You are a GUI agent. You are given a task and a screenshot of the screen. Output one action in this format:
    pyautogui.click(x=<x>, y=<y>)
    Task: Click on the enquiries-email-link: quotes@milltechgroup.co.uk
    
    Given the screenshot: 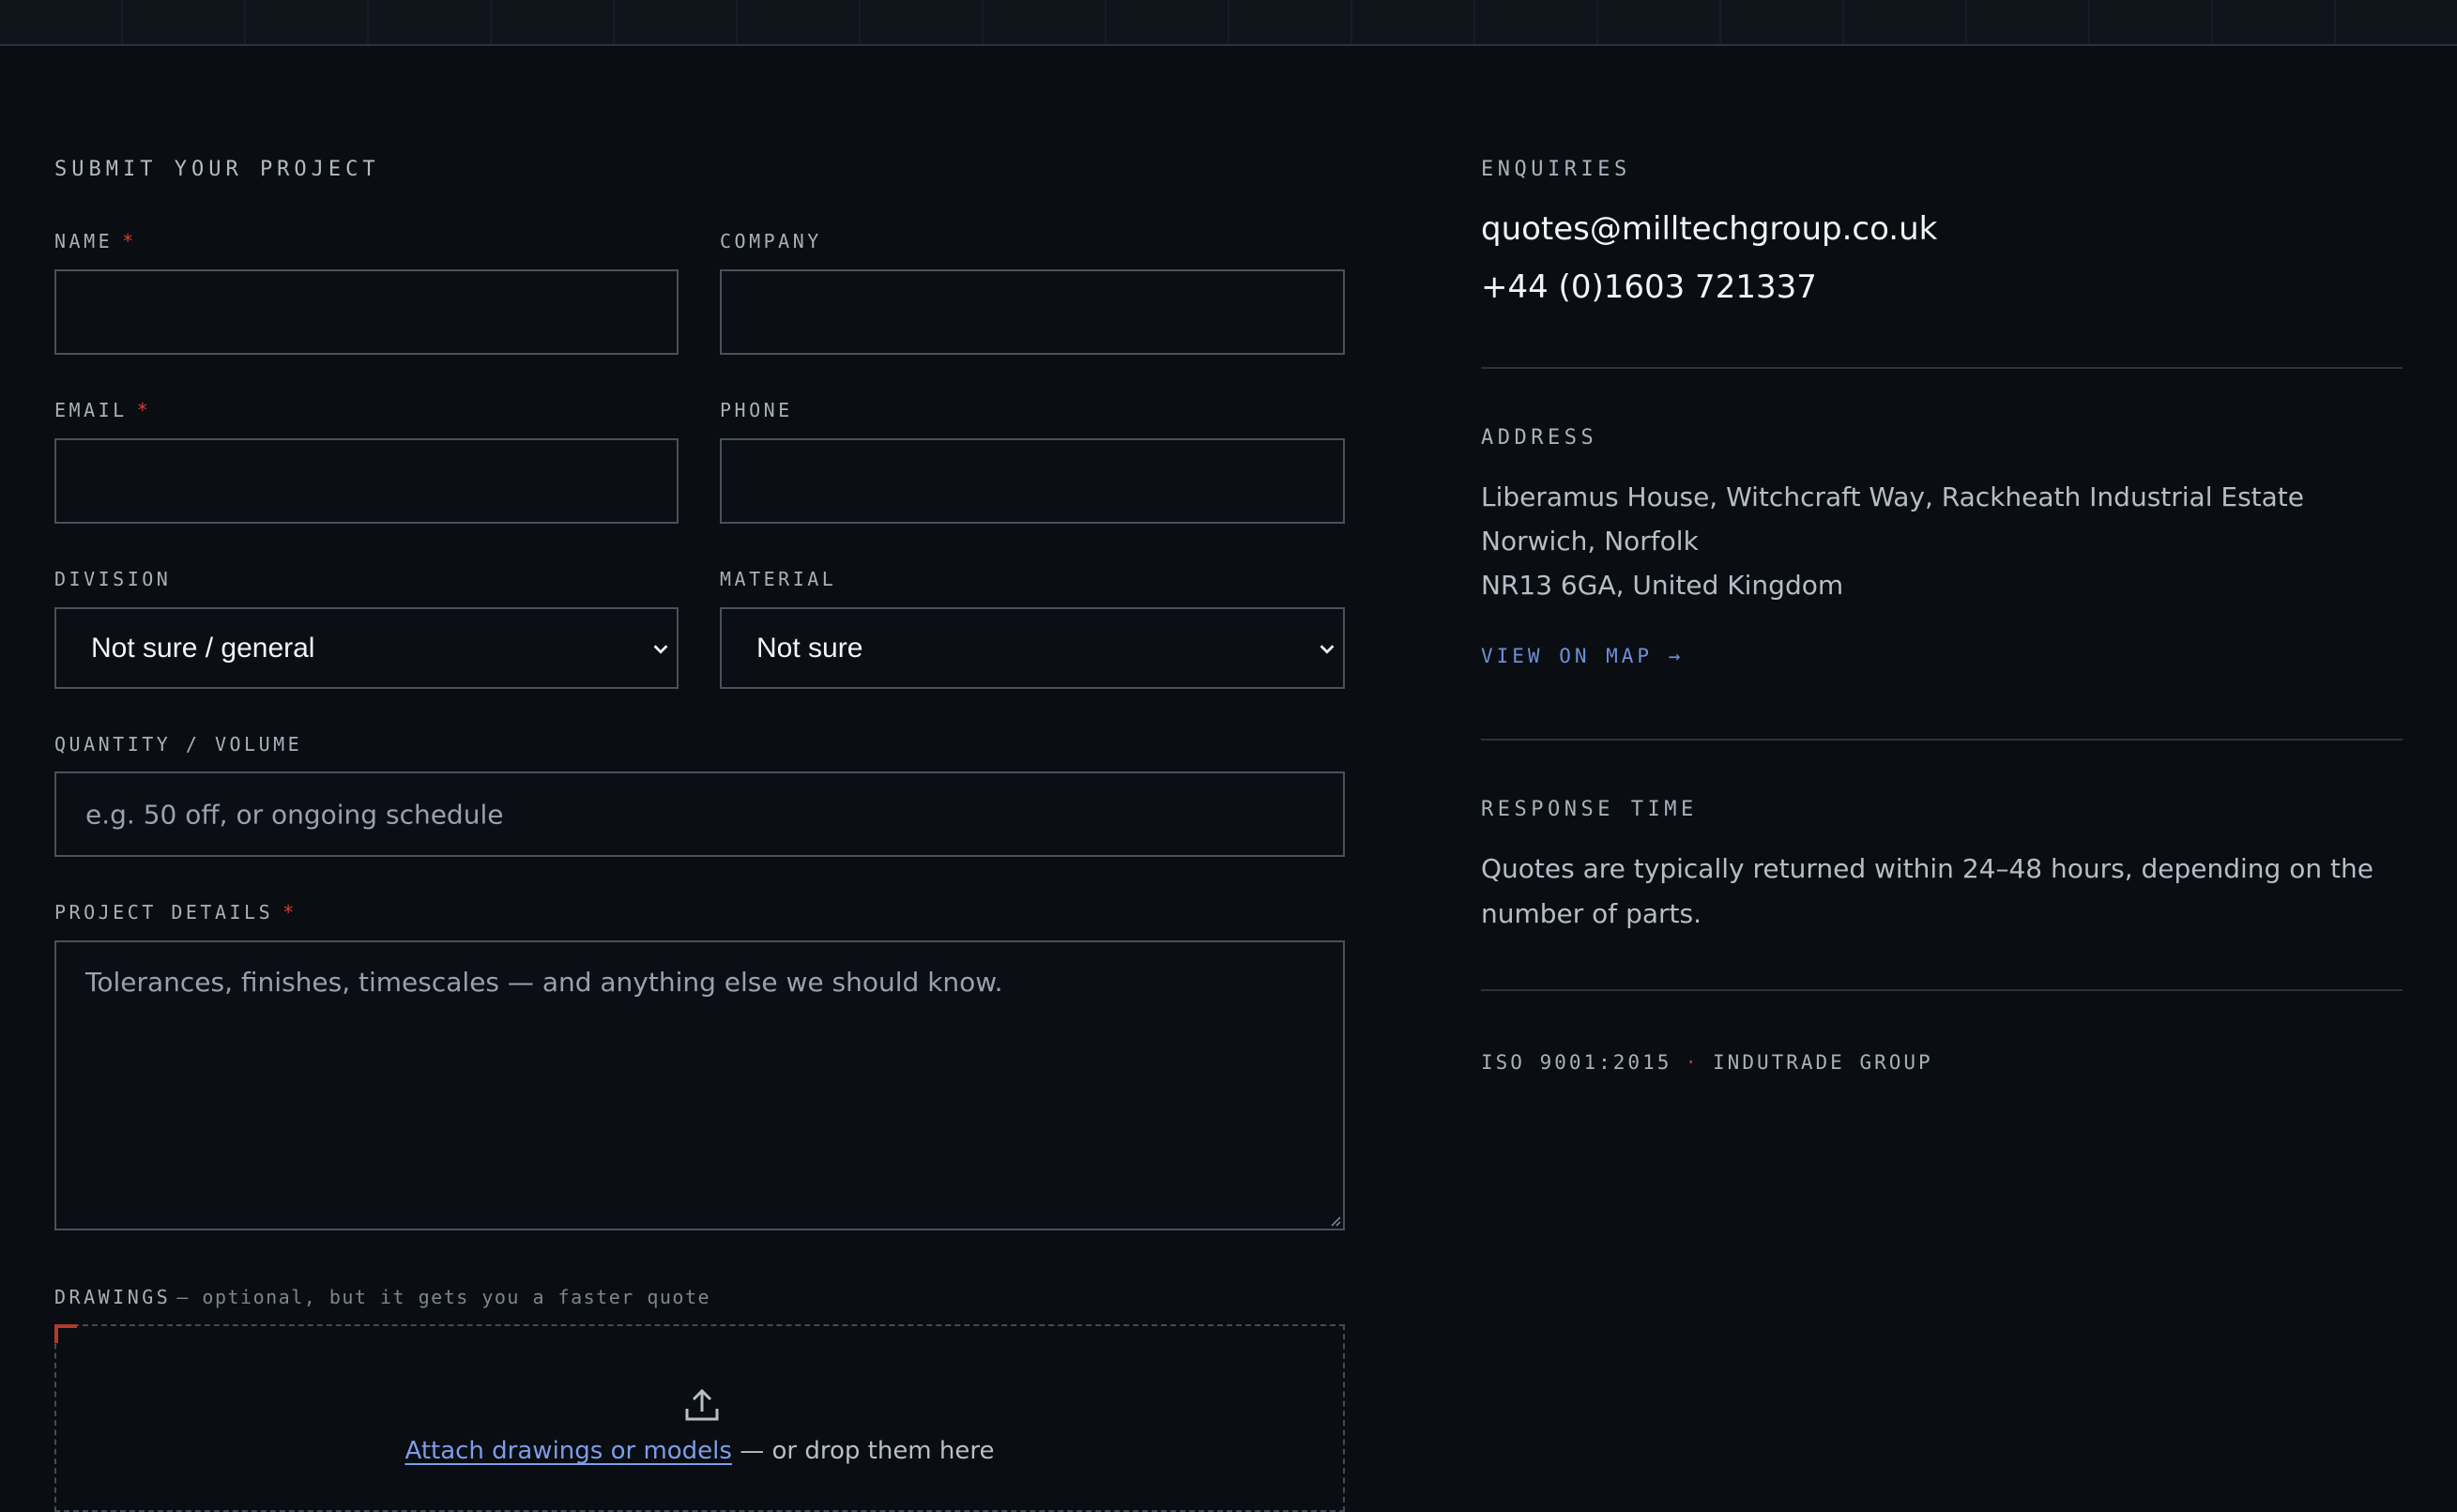 What is the action you would take?
    pyautogui.click(x=1709, y=229)
    